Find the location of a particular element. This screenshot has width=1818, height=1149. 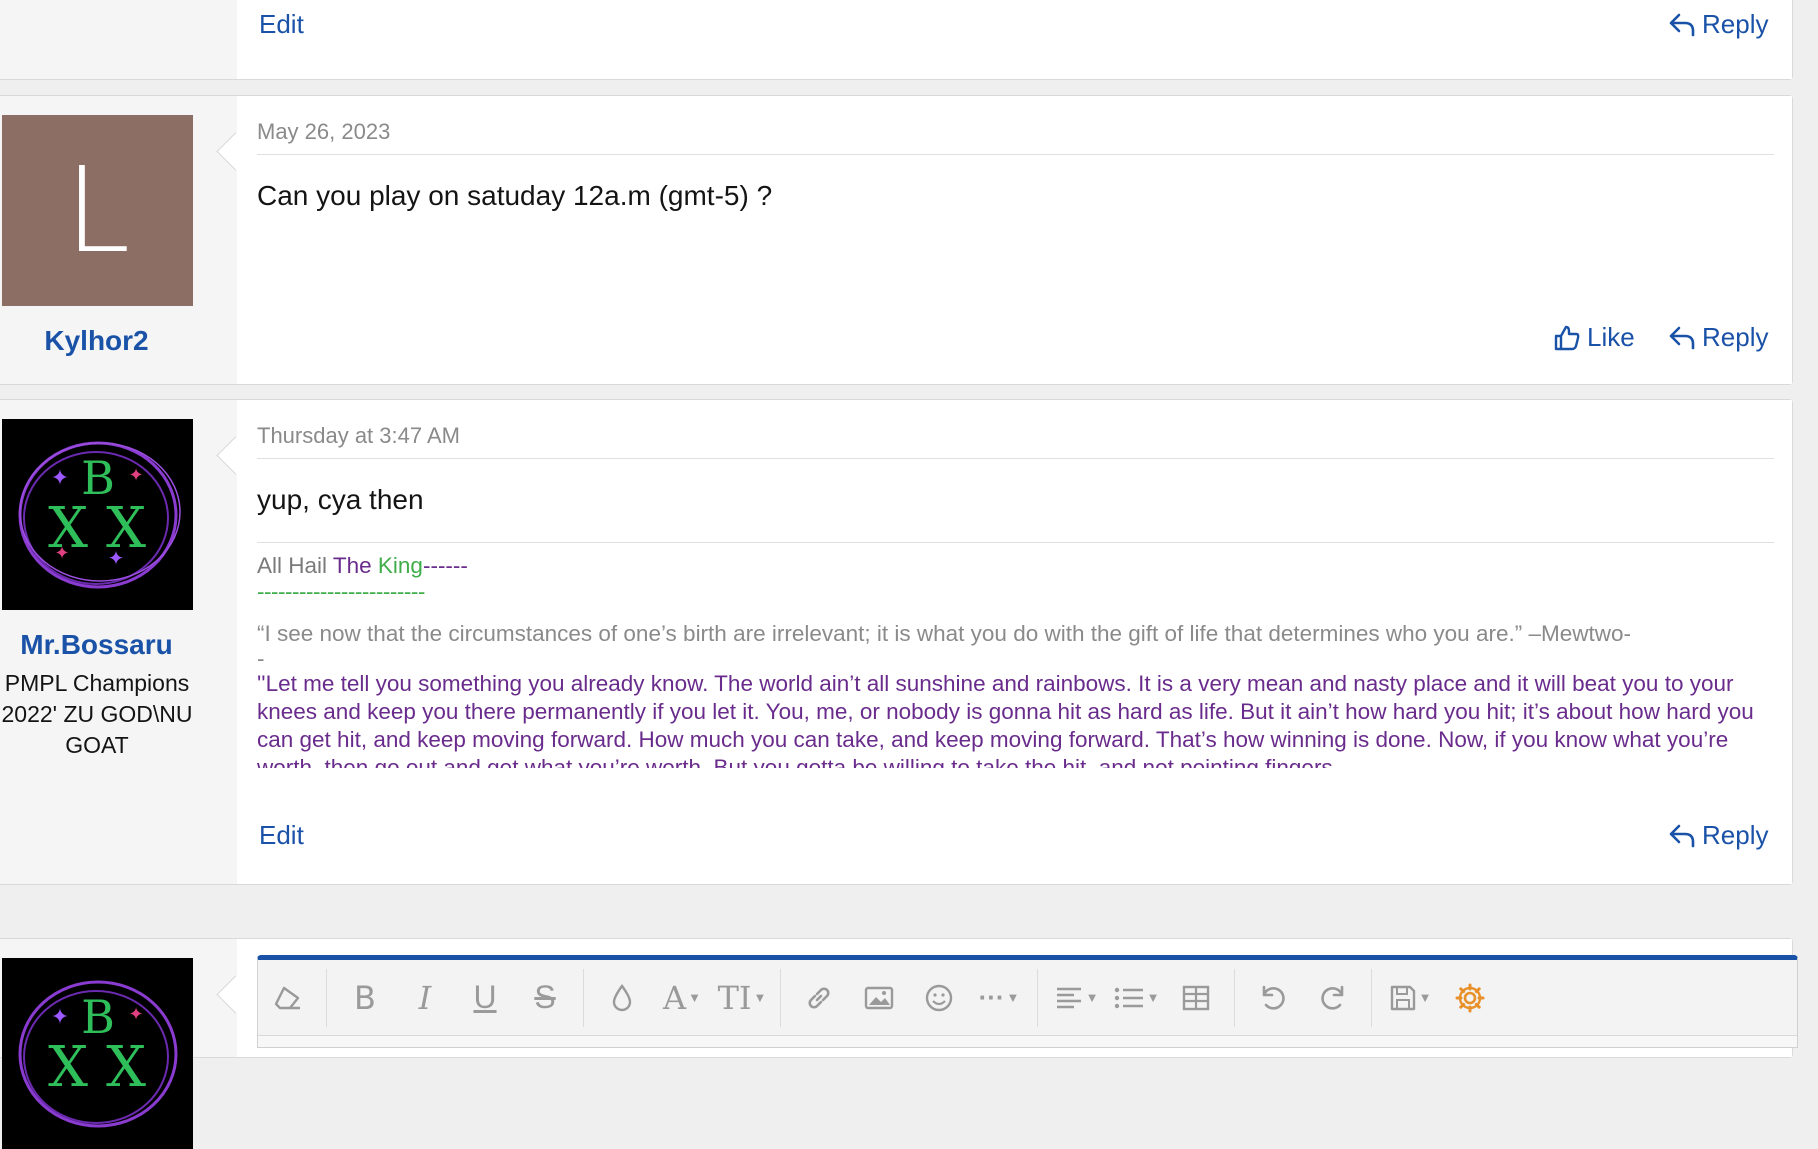

bold-glyph: B is located at coordinates (365, 997).